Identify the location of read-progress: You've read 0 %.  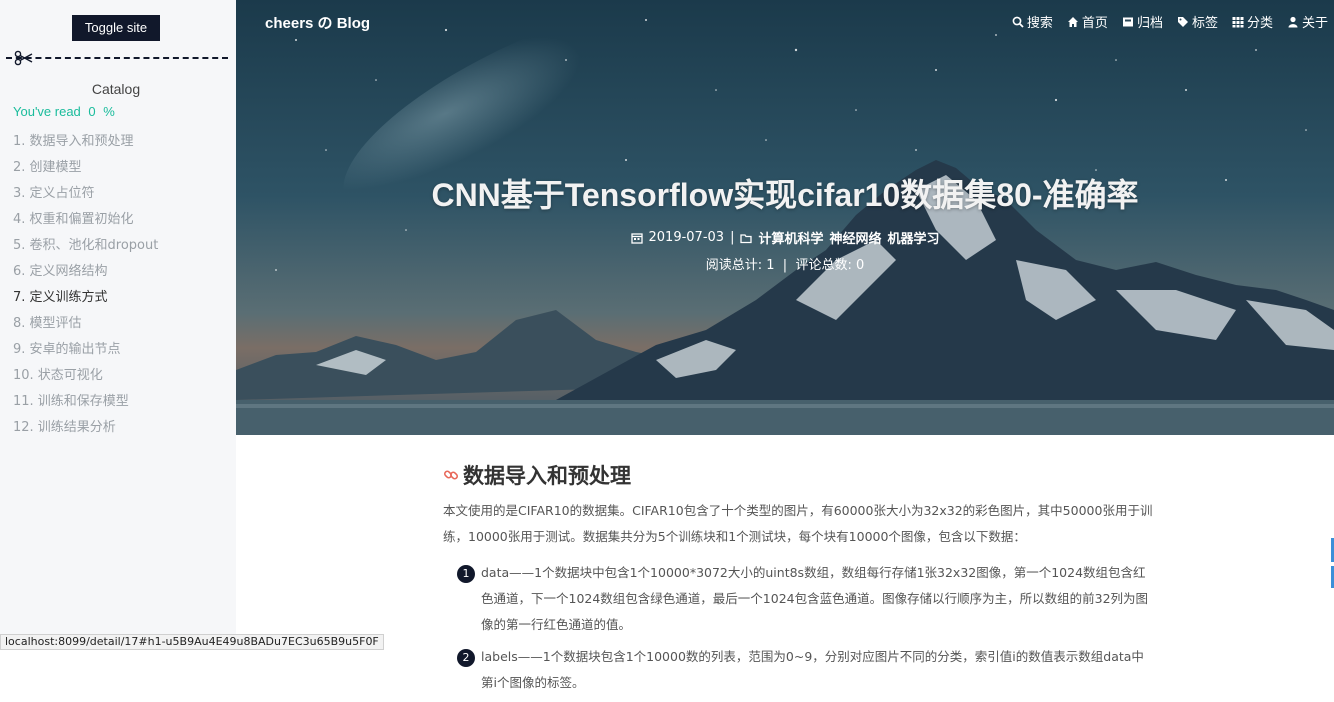
(66, 111).